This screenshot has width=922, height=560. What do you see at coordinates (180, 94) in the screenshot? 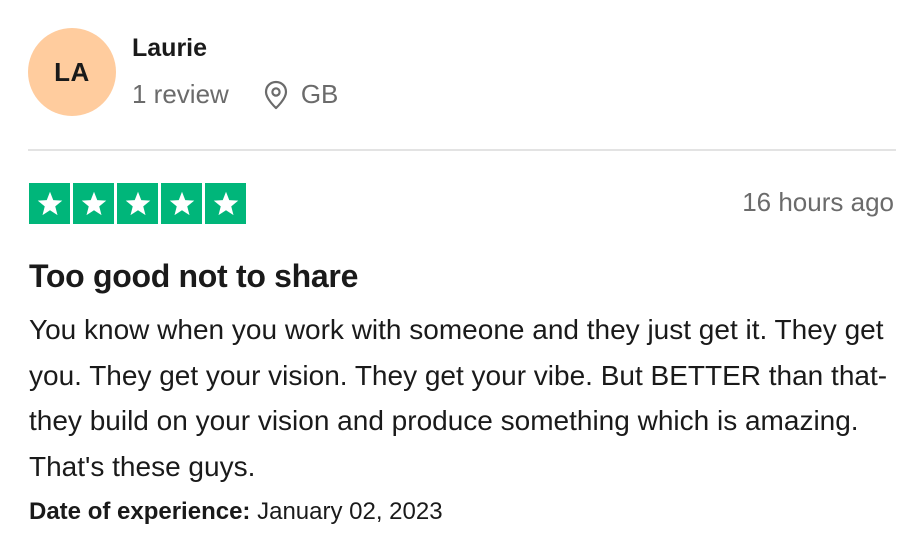
I see `review-count: 1 review` at bounding box center [180, 94].